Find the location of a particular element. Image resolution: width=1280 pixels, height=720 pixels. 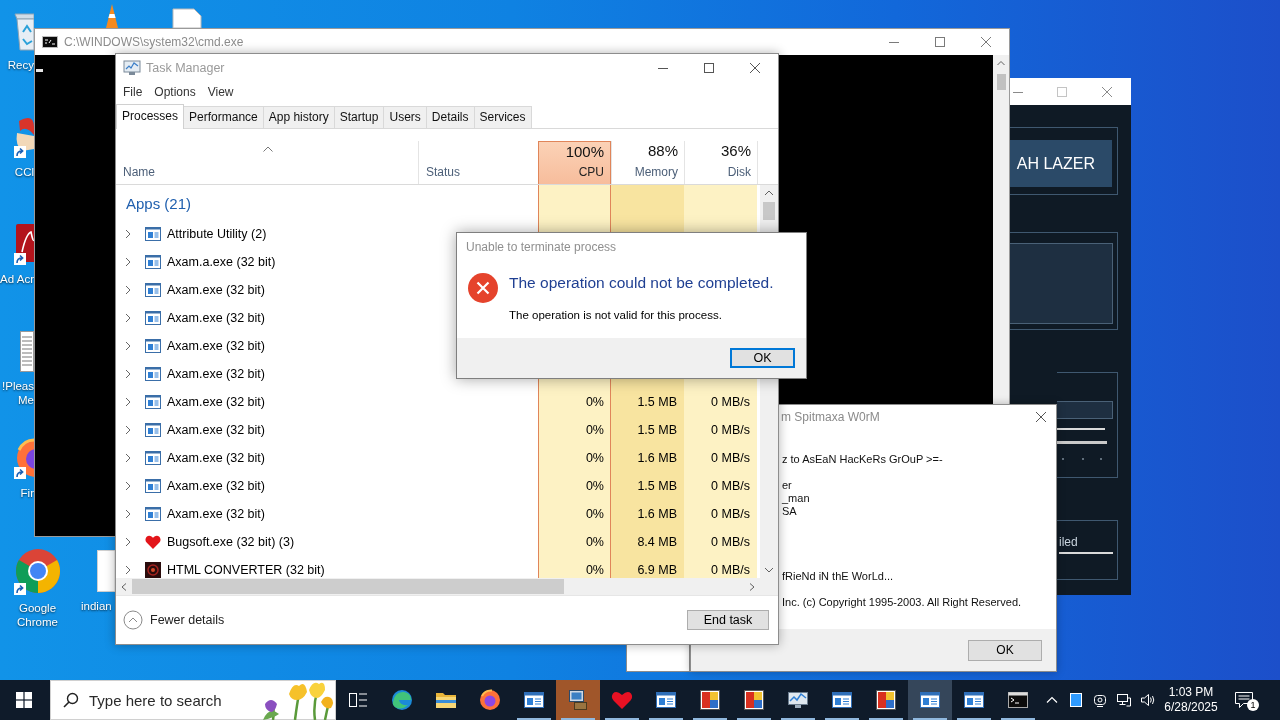

tab: Details is located at coordinates (450, 117).